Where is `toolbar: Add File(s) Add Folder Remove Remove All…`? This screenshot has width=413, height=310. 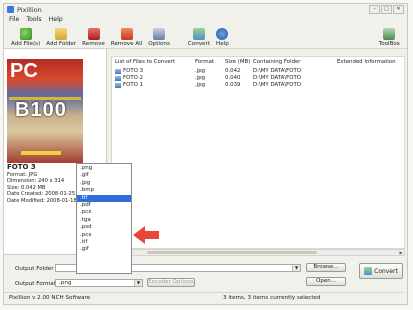 toolbar: Add File(s) Add Folder Remove Remove All… is located at coordinates (205, 36).